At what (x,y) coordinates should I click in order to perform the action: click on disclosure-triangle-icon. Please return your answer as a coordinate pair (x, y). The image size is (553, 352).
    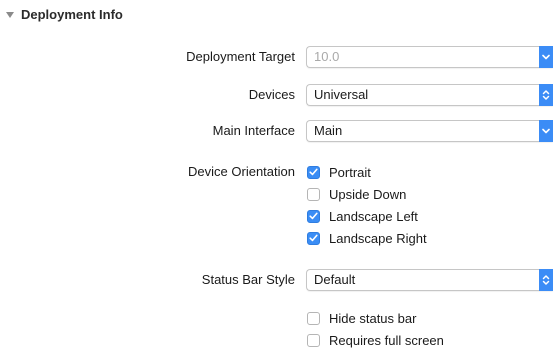
    Looking at the image, I should click on (10, 14).